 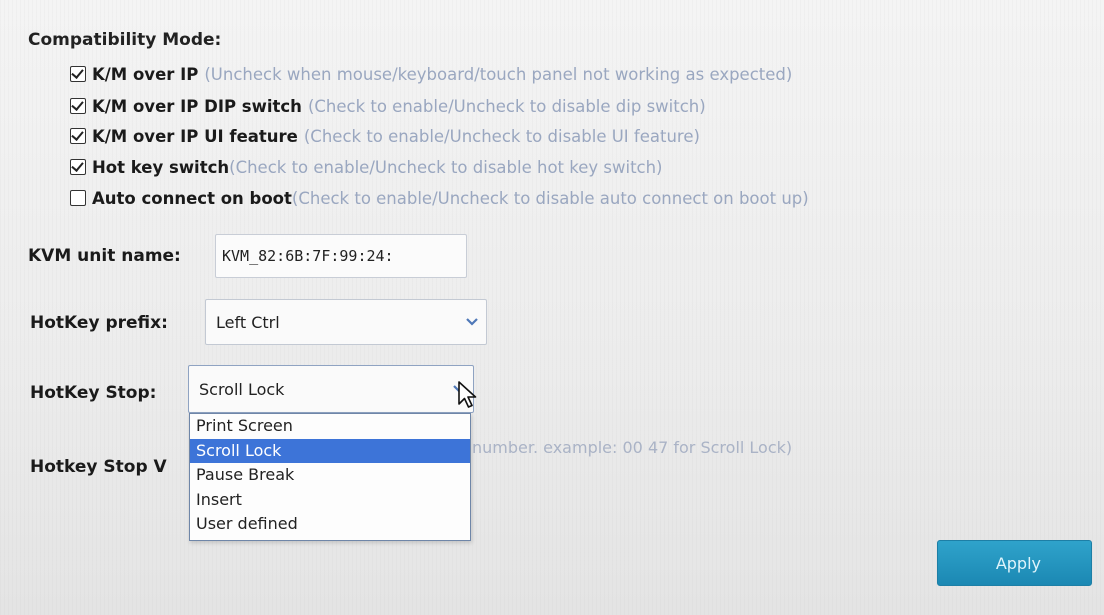 What do you see at coordinates (330, 451) in the screenshot?
I see `dropdown-option-scroll-lock: Scroll Lock` at bounding box center [330, 451].